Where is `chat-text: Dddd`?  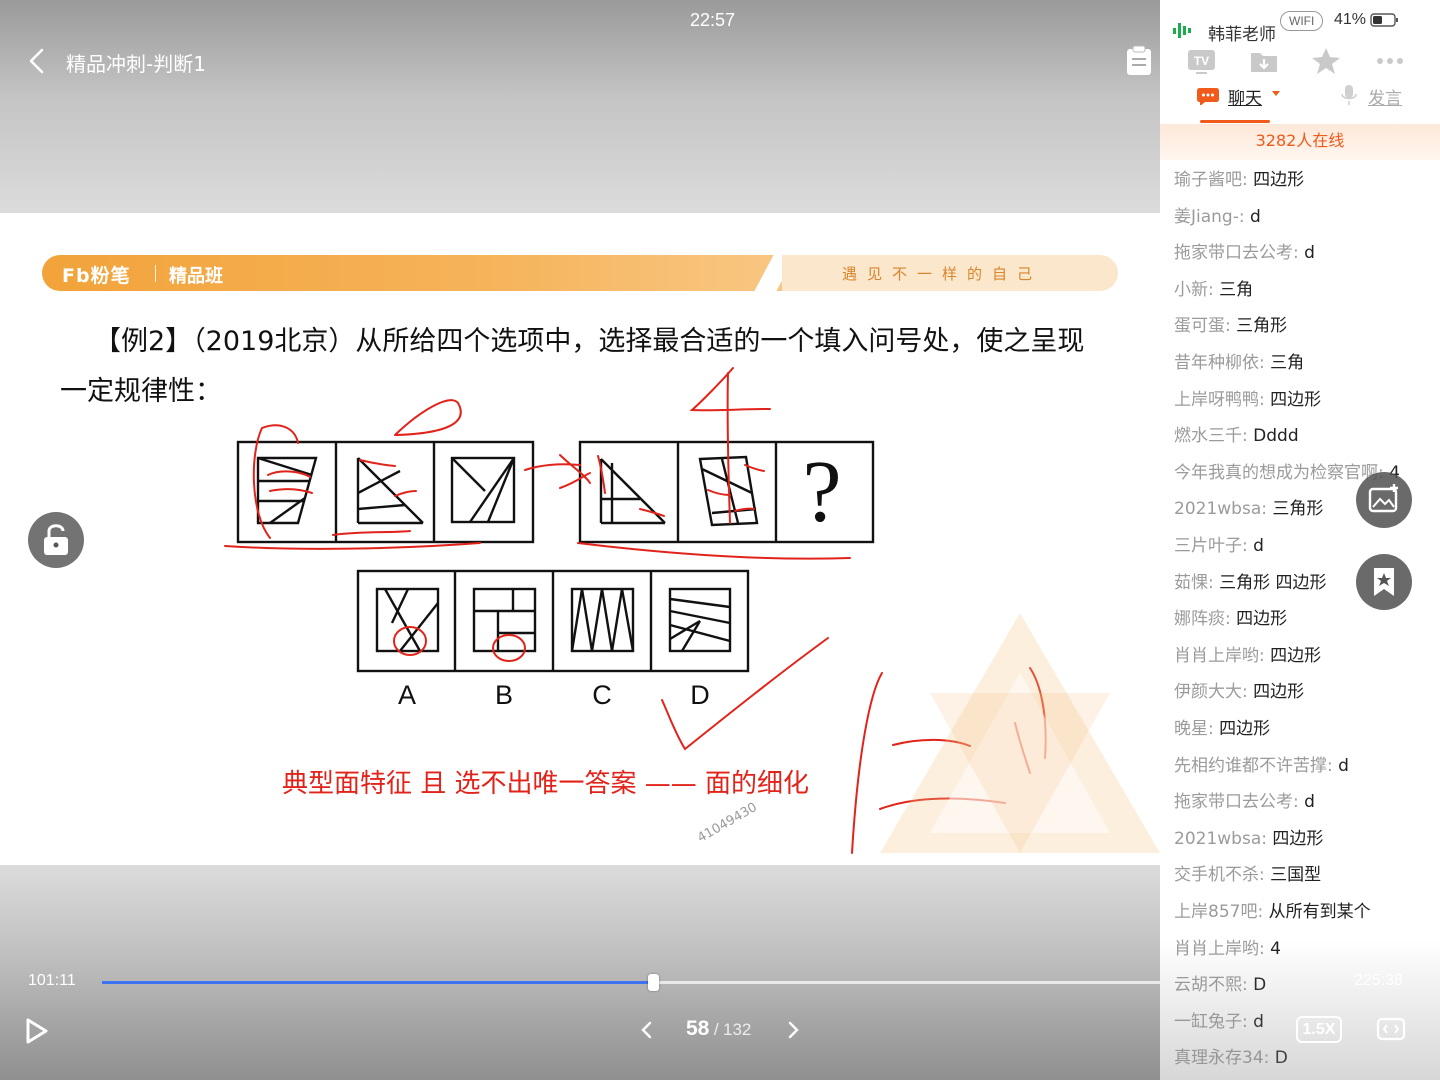 chat-text: Dddd is located at coordinates (1276, 436).